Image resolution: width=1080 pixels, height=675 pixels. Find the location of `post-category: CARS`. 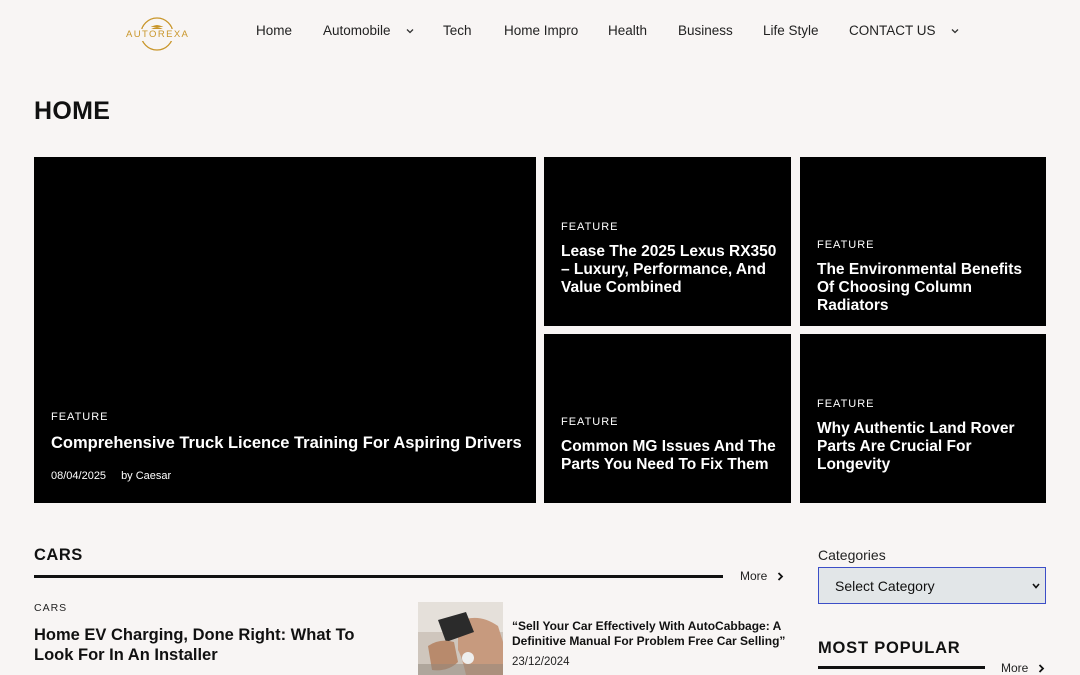

post-category: CARS is located at coordinates (50, 608).